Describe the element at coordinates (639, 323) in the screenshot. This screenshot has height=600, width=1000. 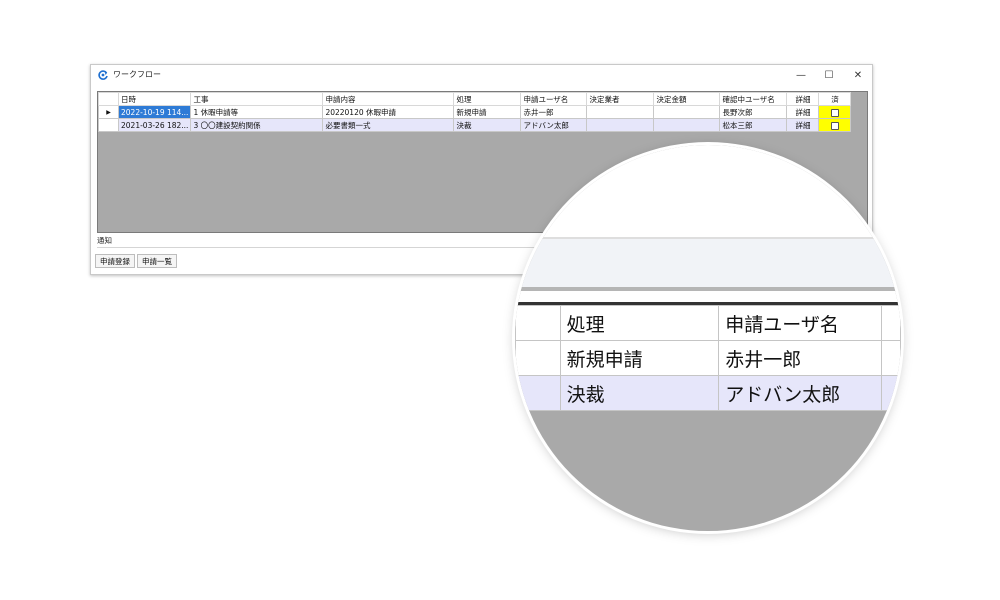
I see `magnified-header-process: 処理` at that location.